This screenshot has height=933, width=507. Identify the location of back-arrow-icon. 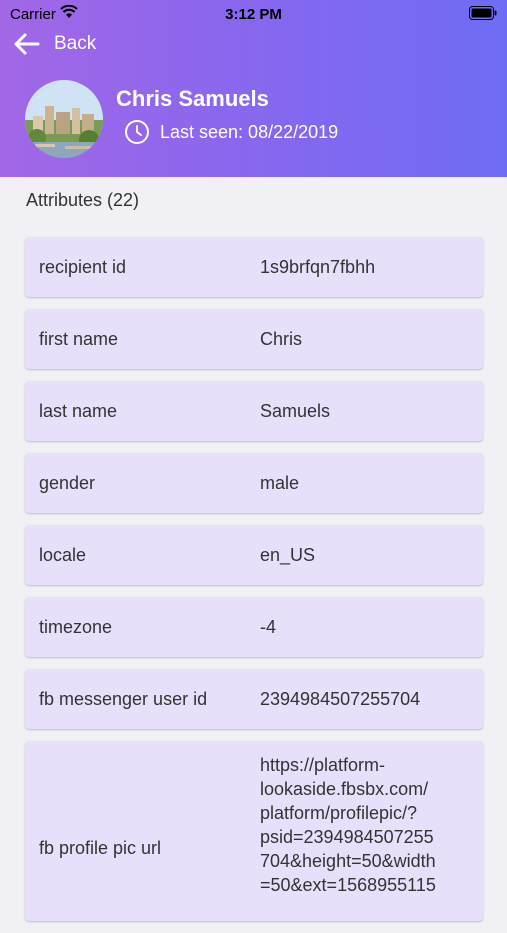
(27, 44).